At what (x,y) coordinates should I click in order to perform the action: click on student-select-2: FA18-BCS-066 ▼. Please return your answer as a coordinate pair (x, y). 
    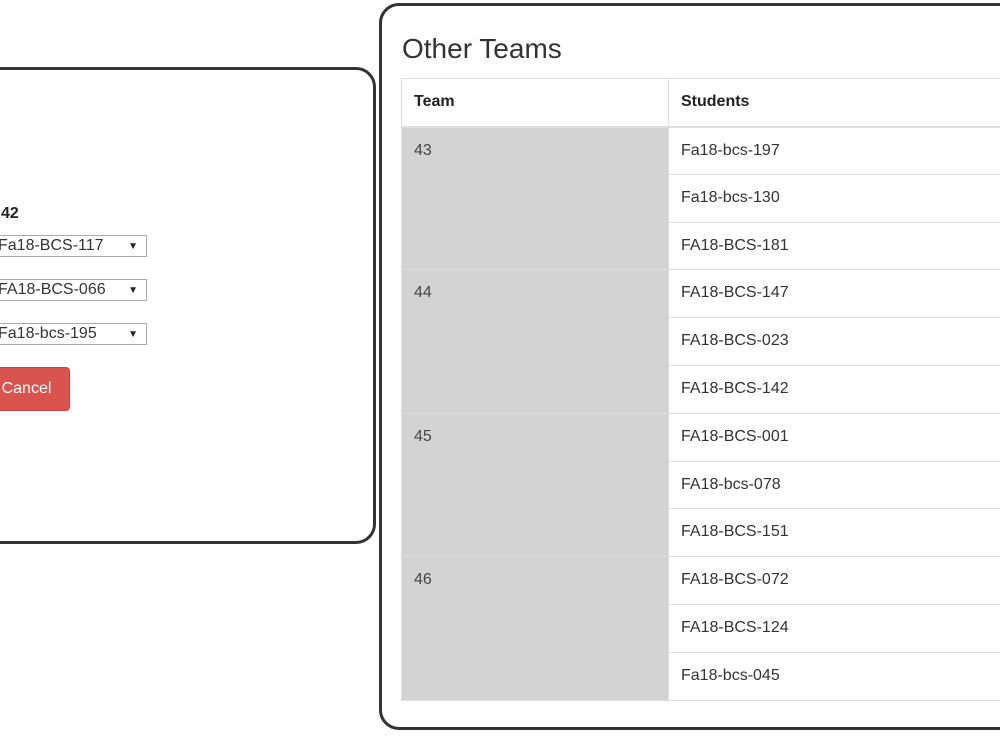
    Looking at the image, I should click on (73, 290).